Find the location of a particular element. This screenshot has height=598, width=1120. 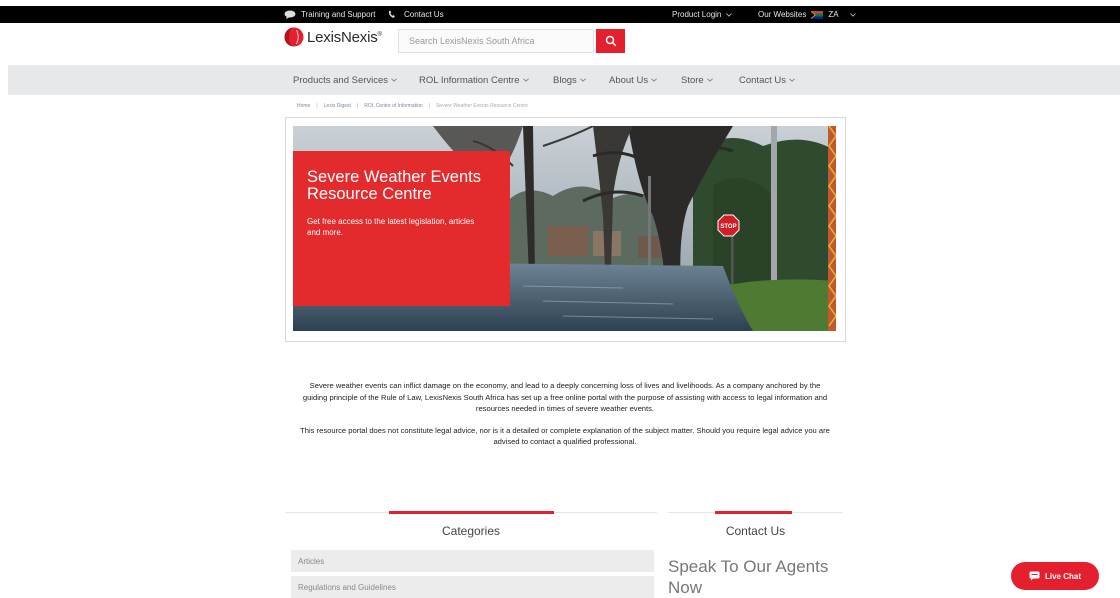

product-login-dropdown: Product Login is located at coordinates (702, 14).